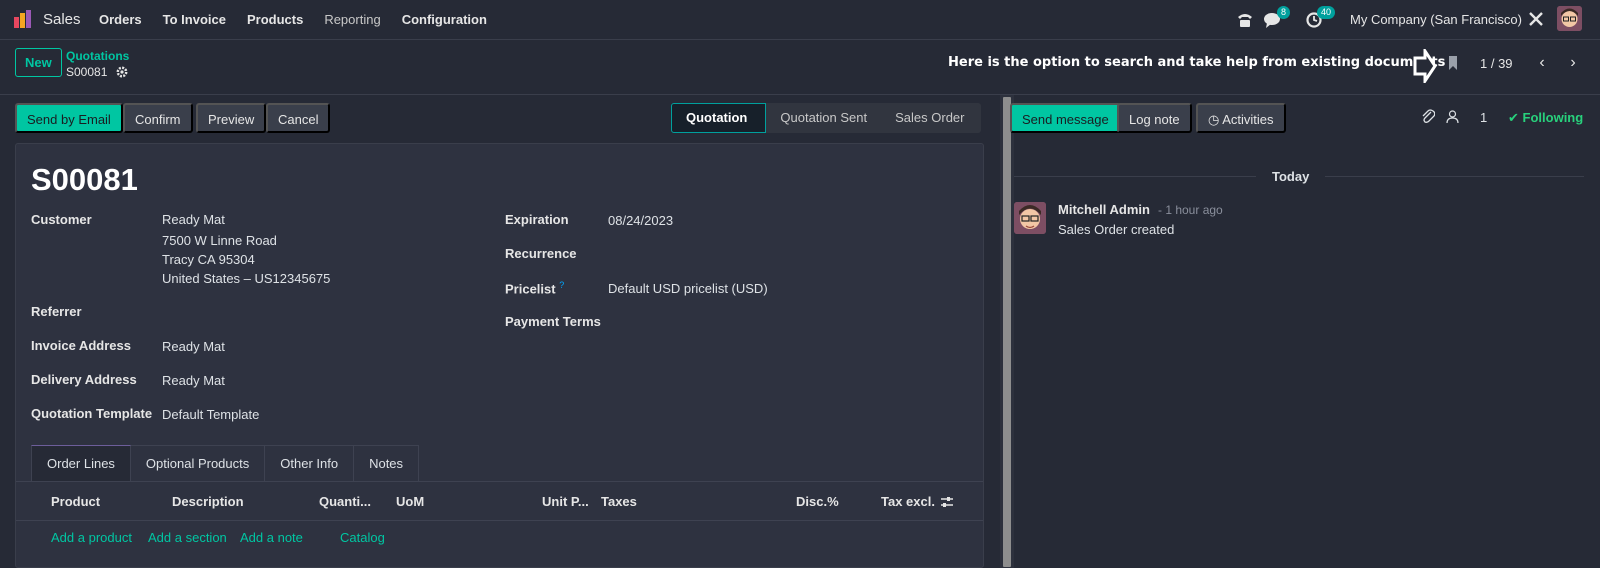  I want to click on tab-divider, so click(499, 481).